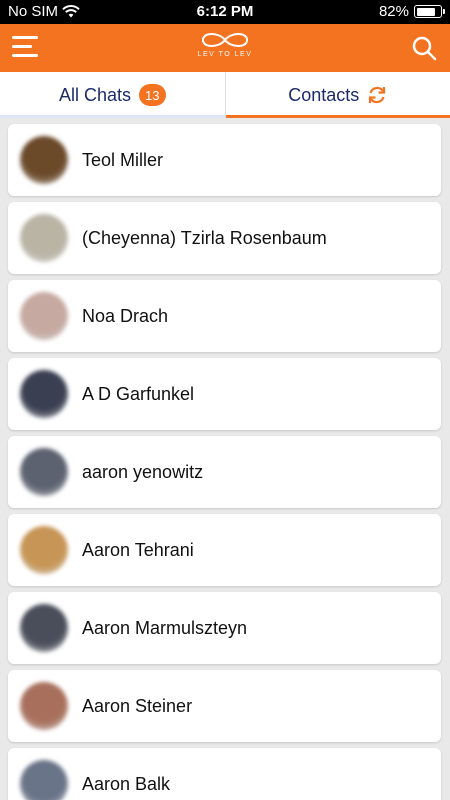 This screenshot has height=800, width=450. I want to click on infinity-logo-icon, so click(225, 40).